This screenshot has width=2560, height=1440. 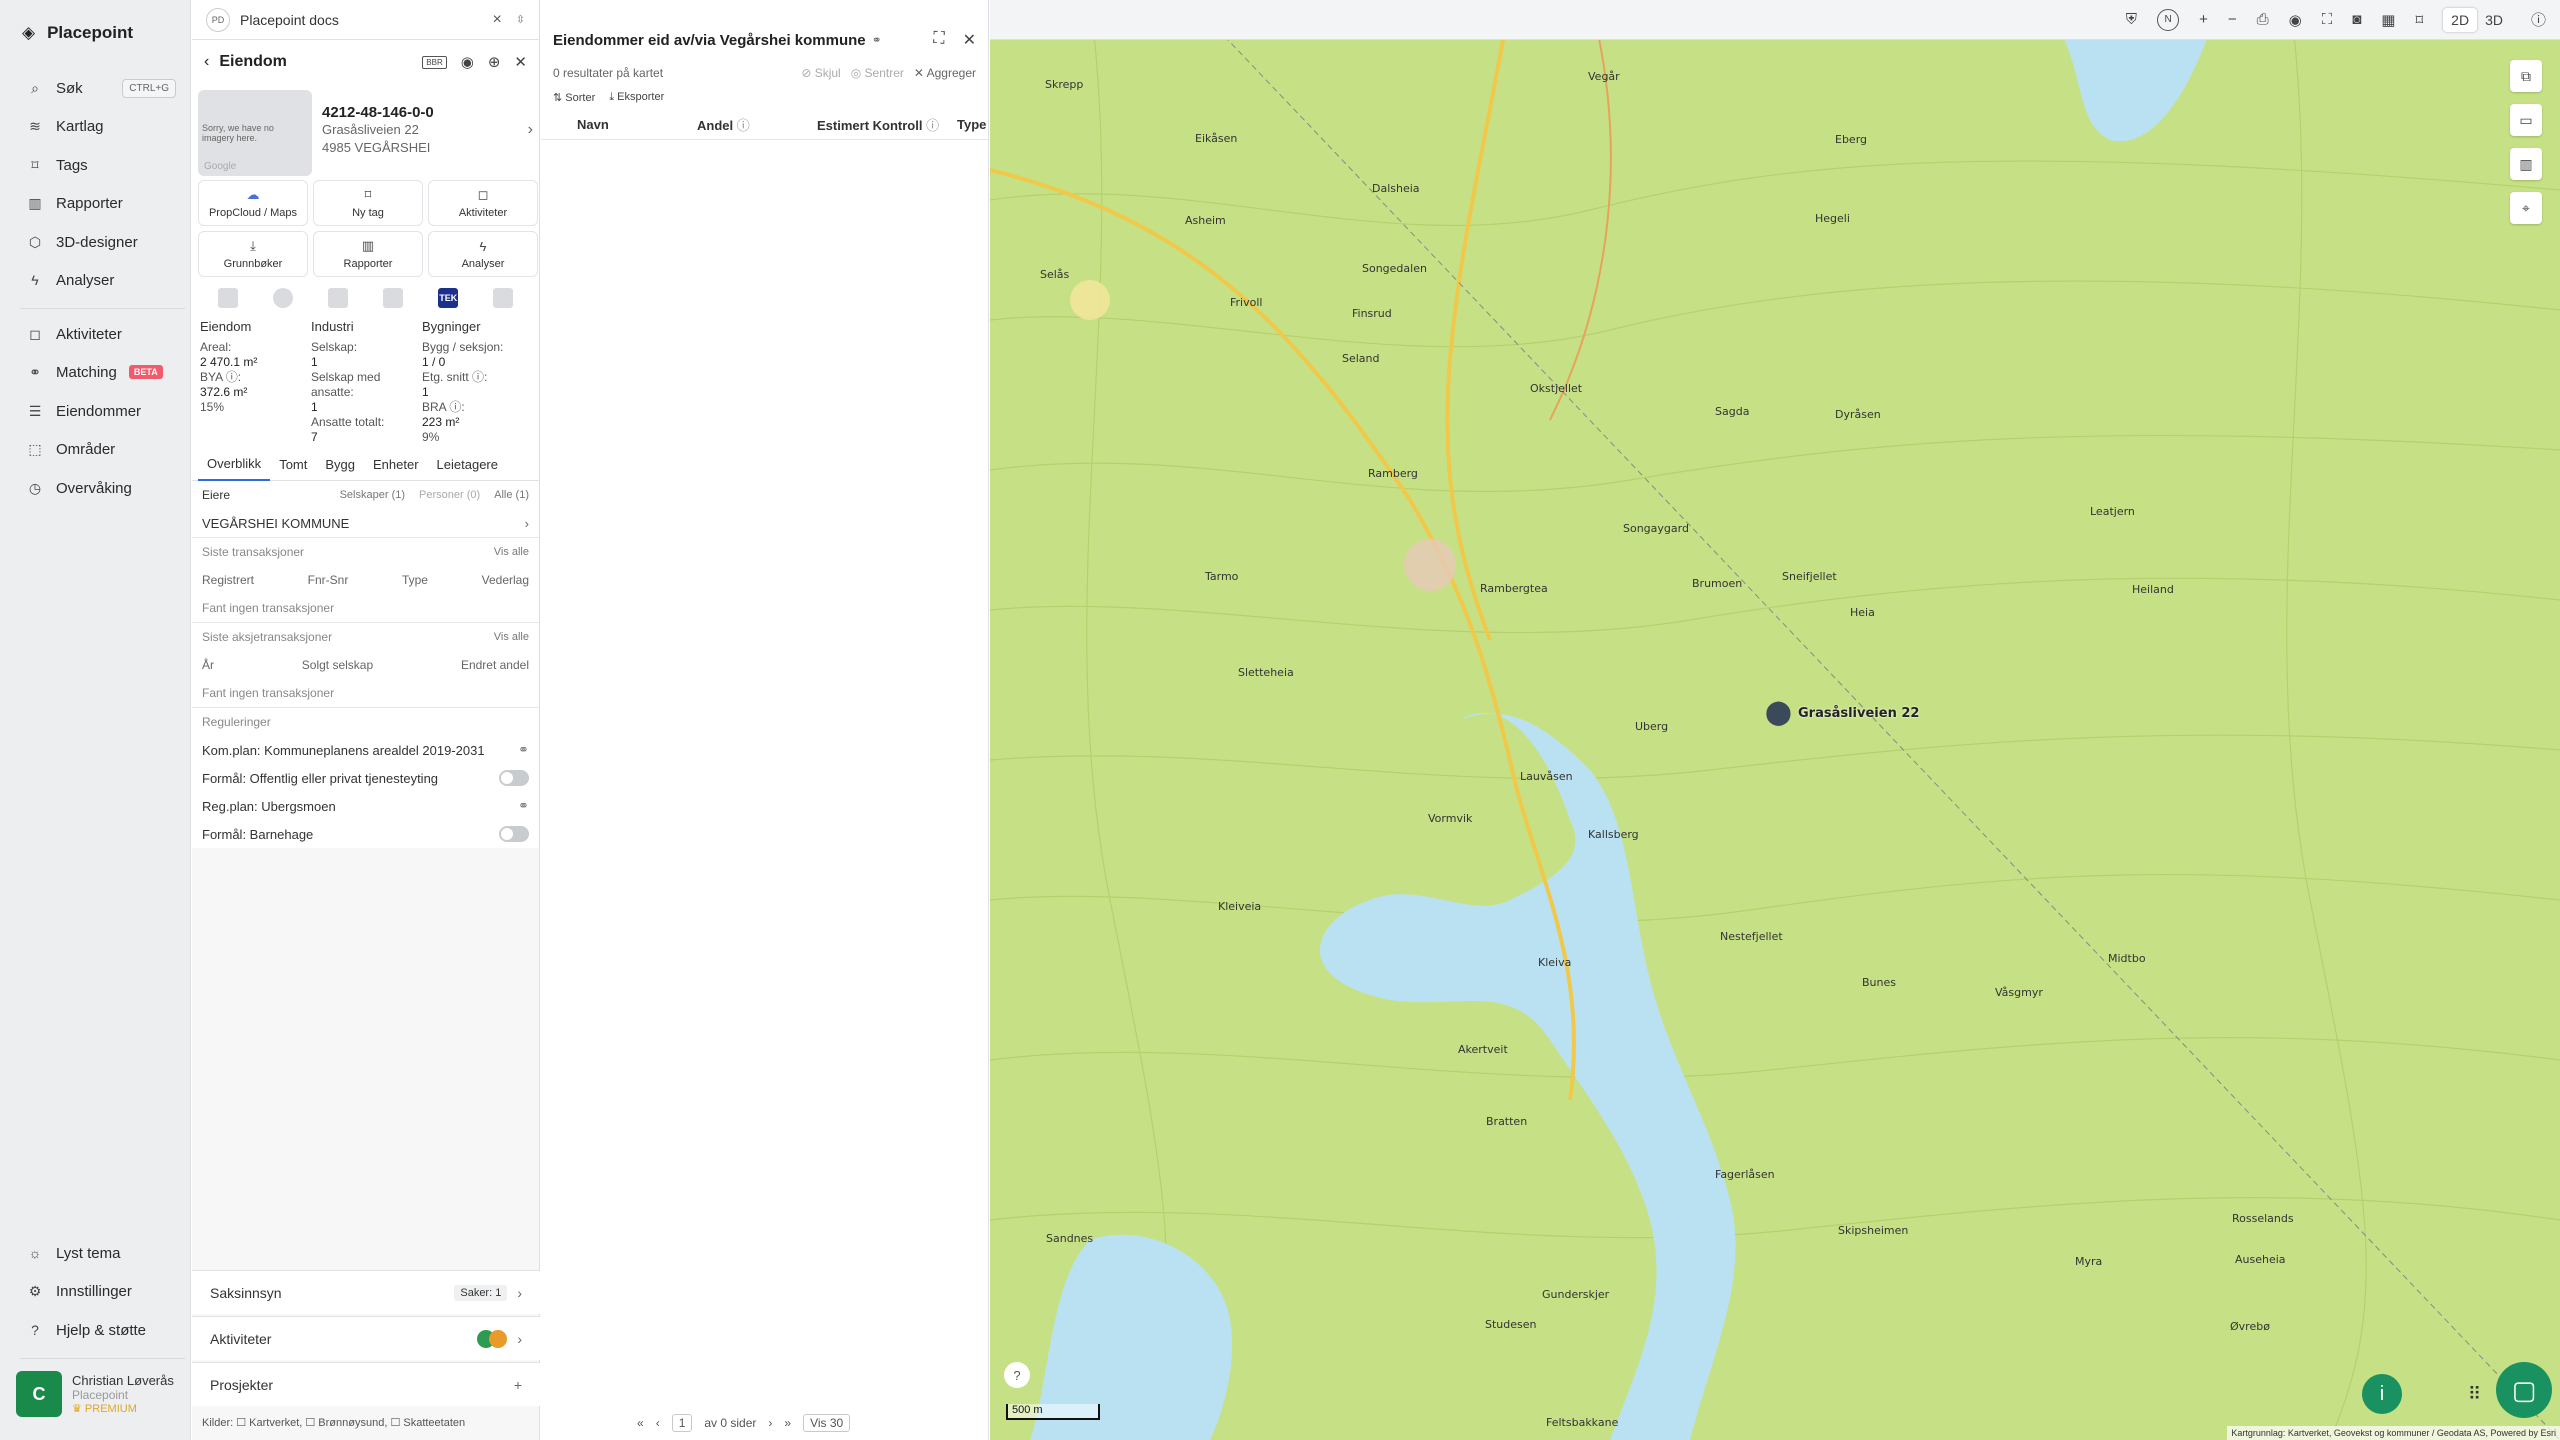 I want to click on info-icon: ⓘ, so click(x=2538, y=19).